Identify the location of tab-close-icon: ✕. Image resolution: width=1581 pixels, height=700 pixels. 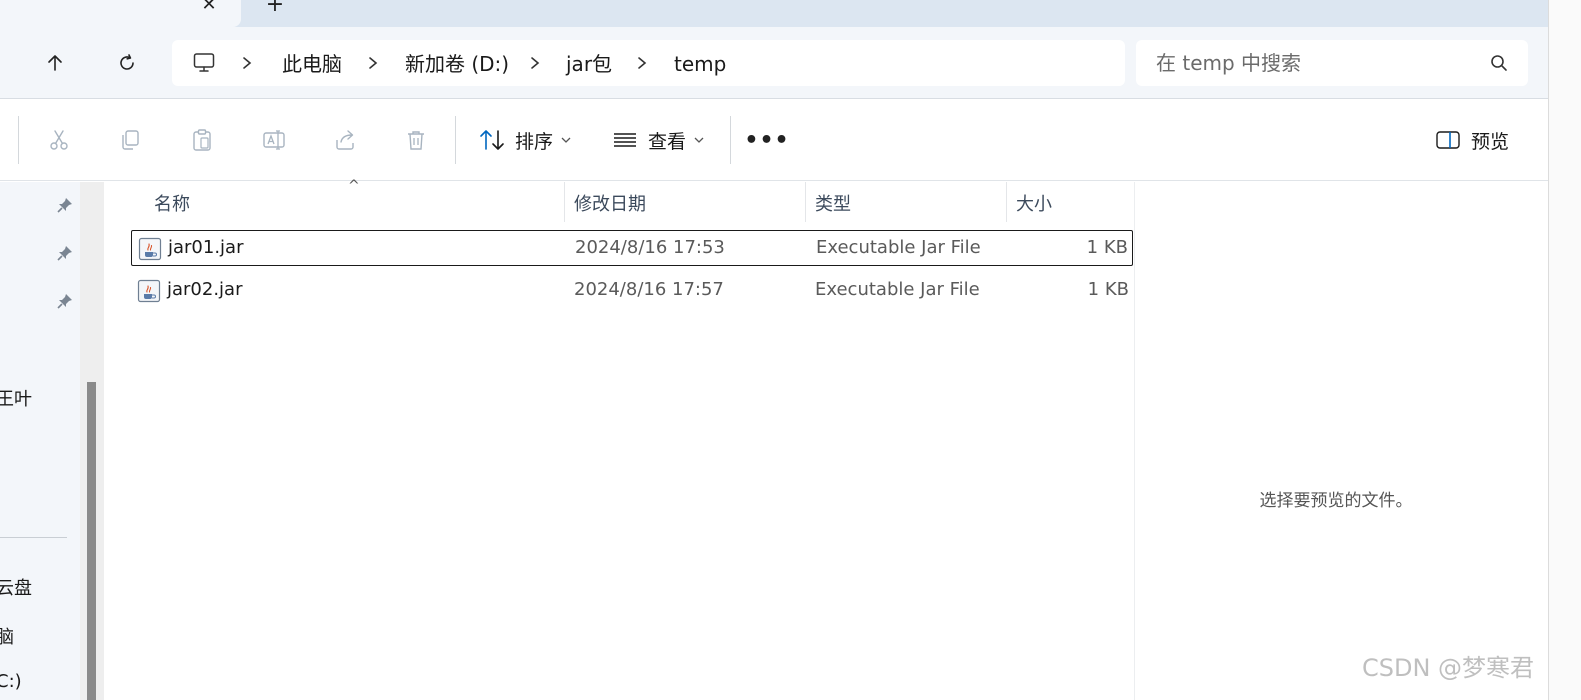
(209, 7).